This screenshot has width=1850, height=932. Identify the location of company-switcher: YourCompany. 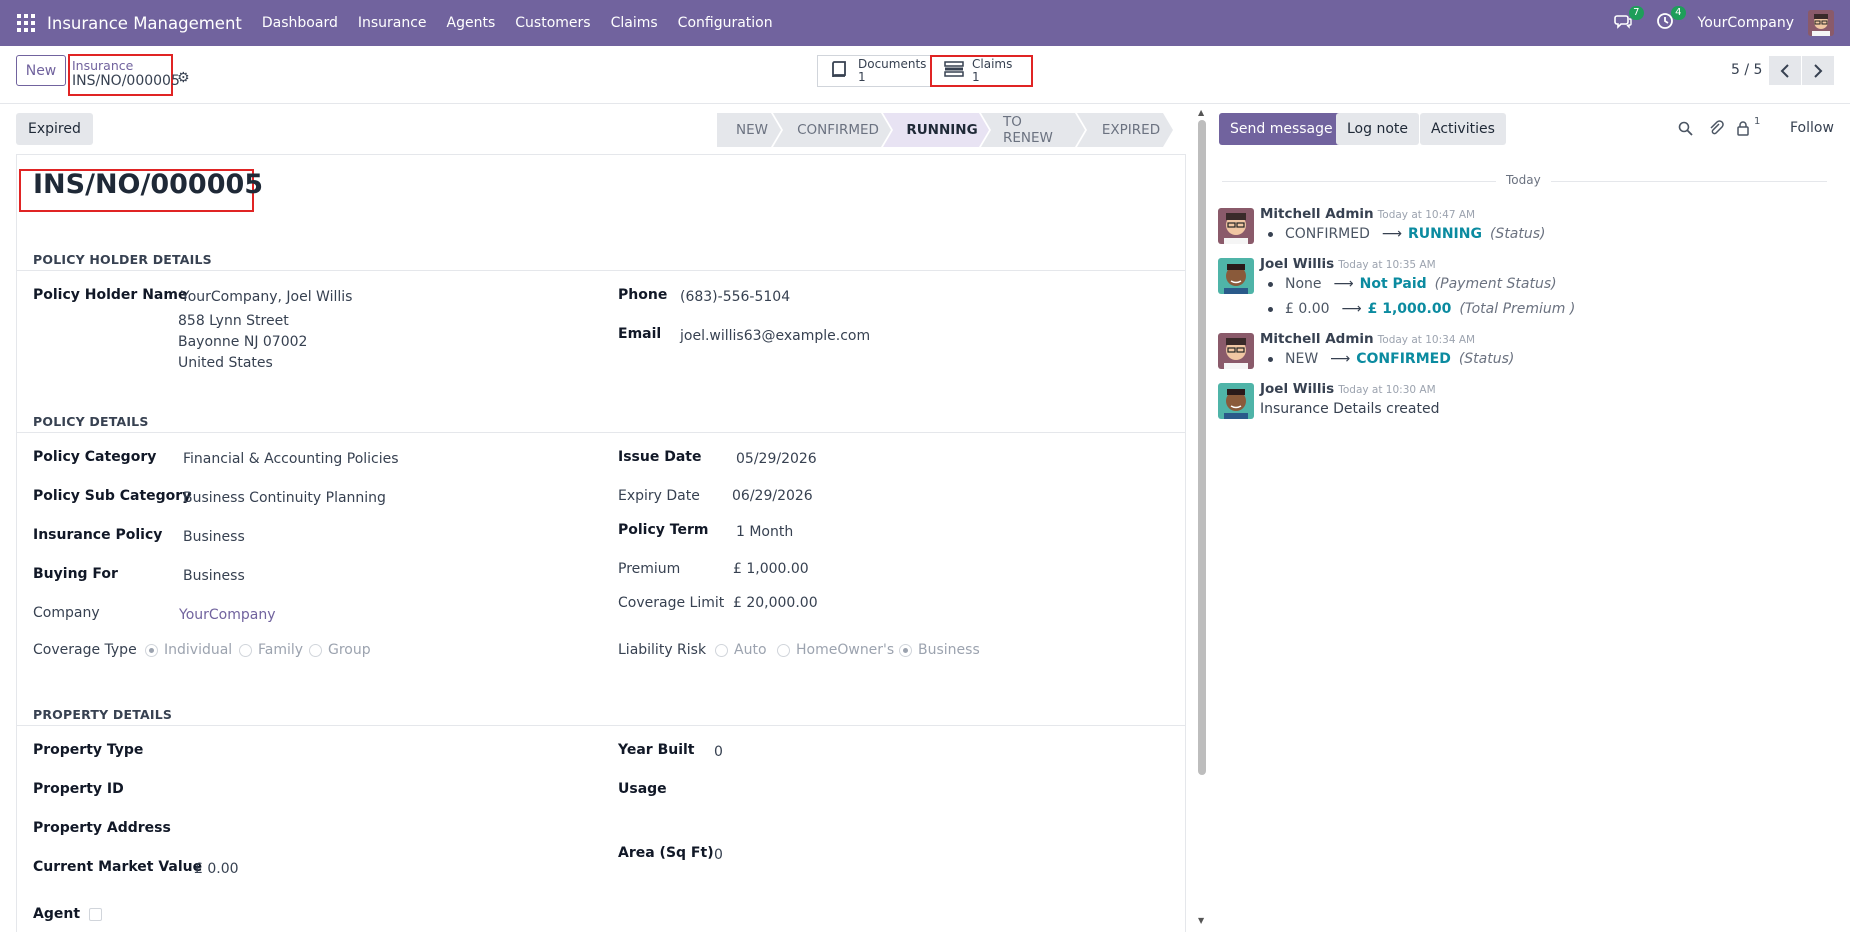
(1746, 23).